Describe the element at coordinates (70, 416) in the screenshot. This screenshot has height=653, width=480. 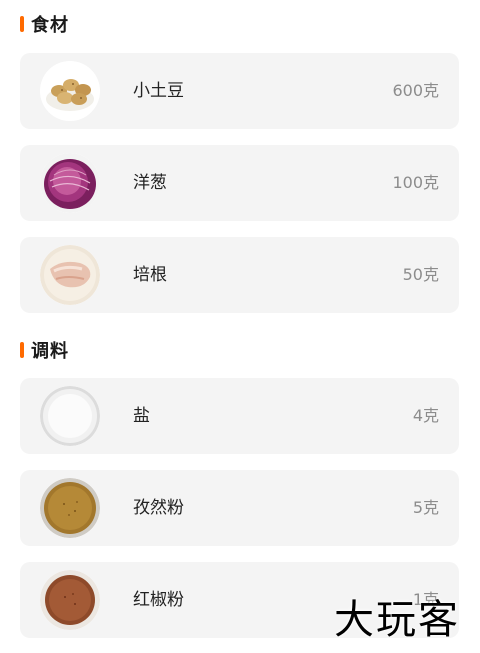
I see `salt-icon` at that location.